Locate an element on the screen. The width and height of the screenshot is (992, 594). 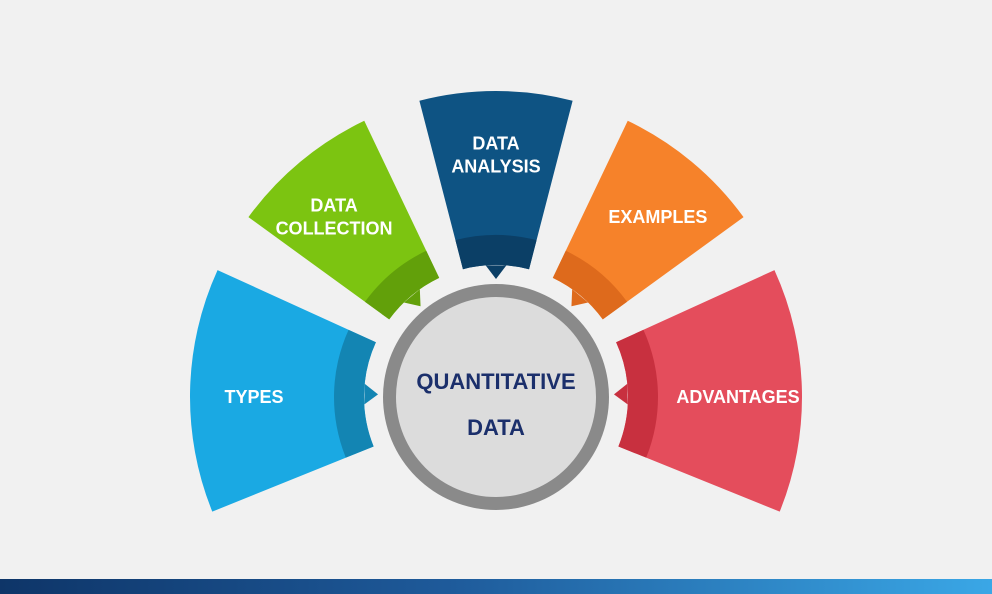
segment-data-collection-label-line1: DATA is located at coordinates (333, 206).